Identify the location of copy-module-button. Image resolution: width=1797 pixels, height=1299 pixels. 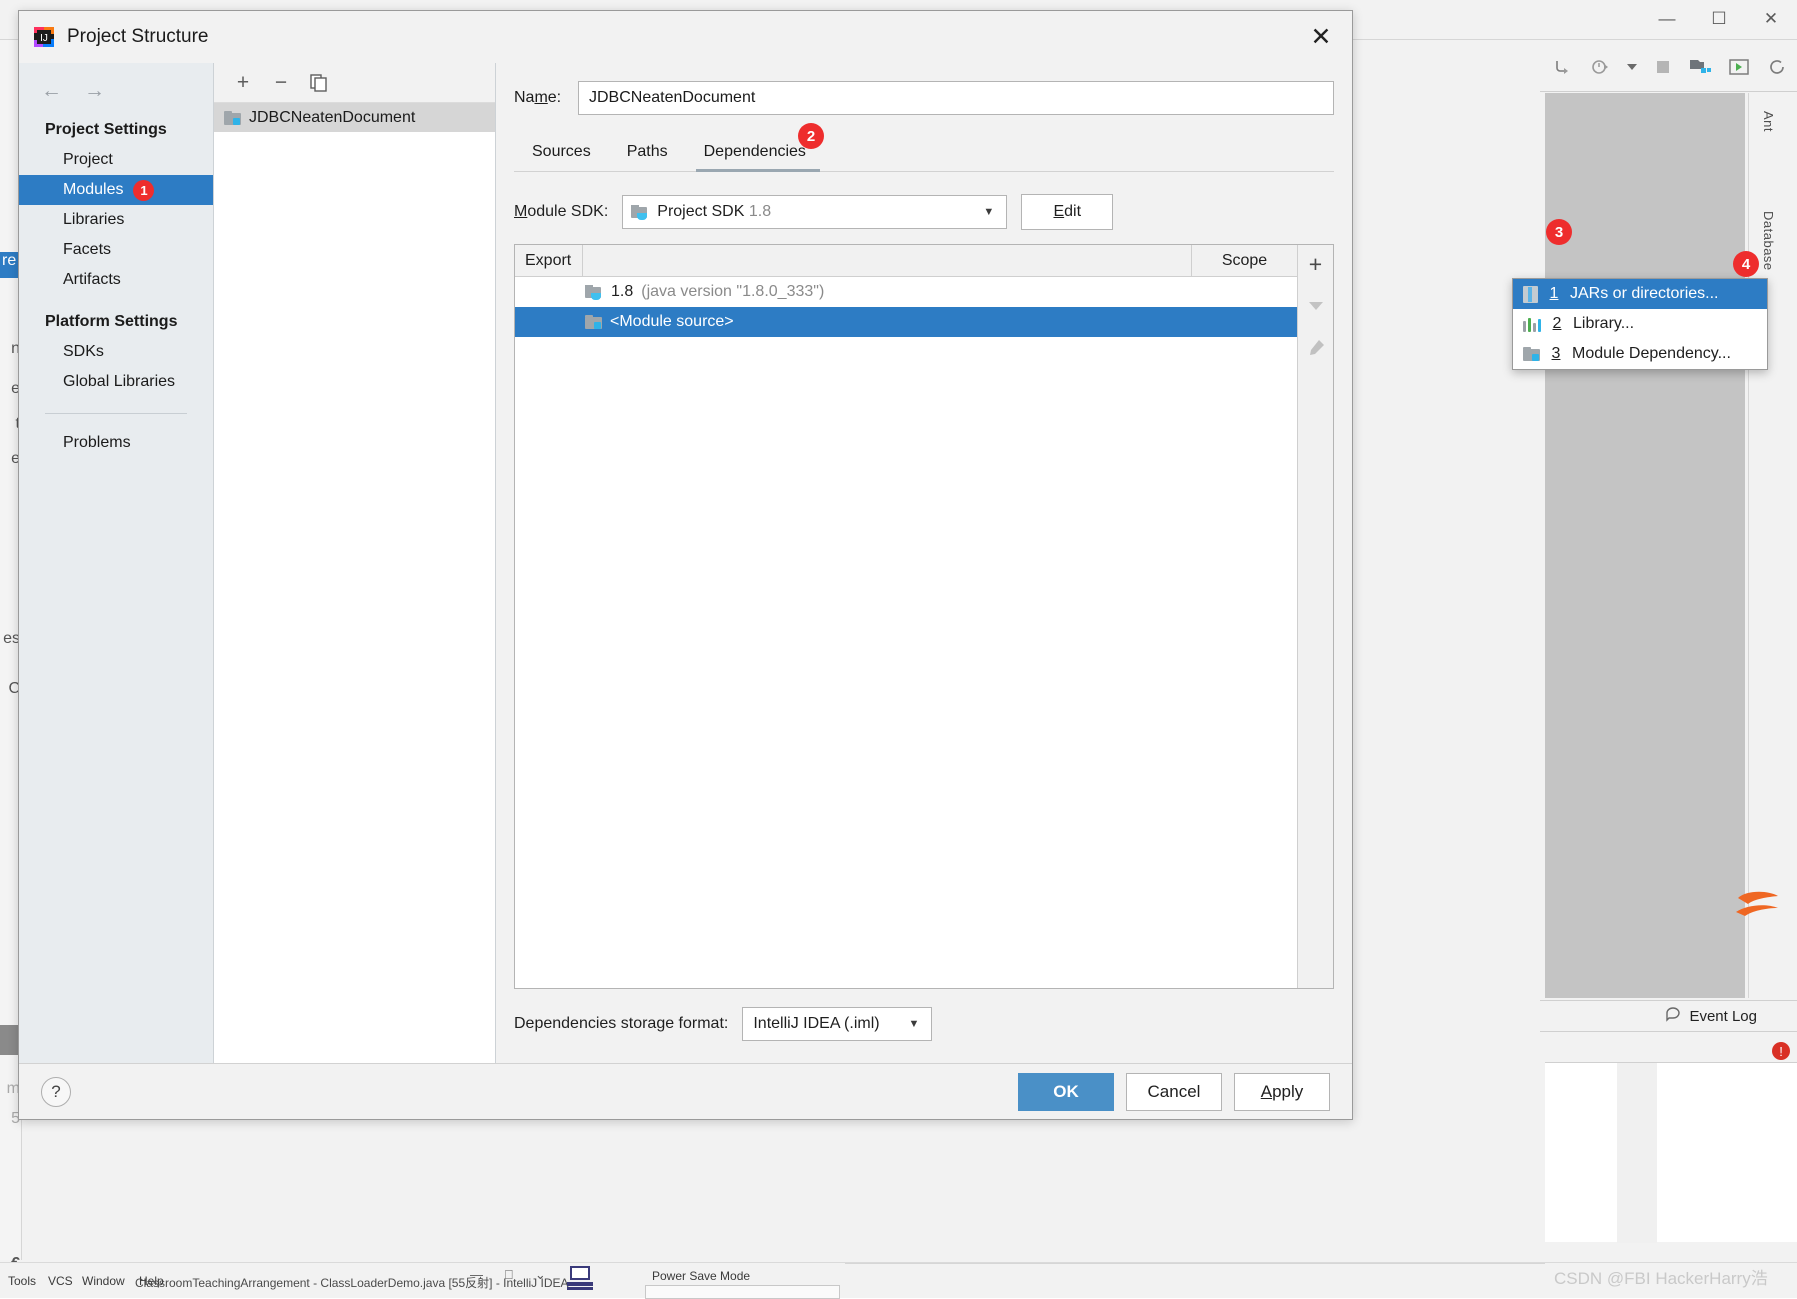
(319, 83).